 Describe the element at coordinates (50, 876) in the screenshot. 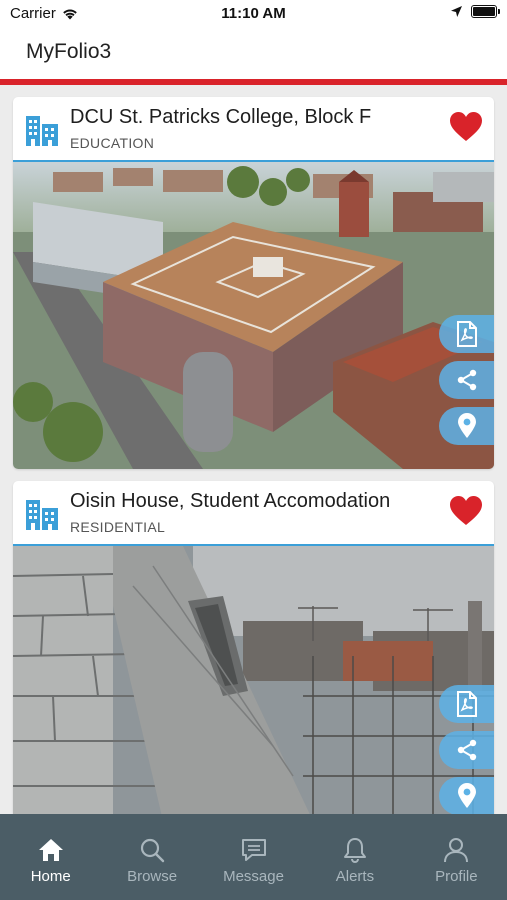

I see `tab-label: Home` at that location.